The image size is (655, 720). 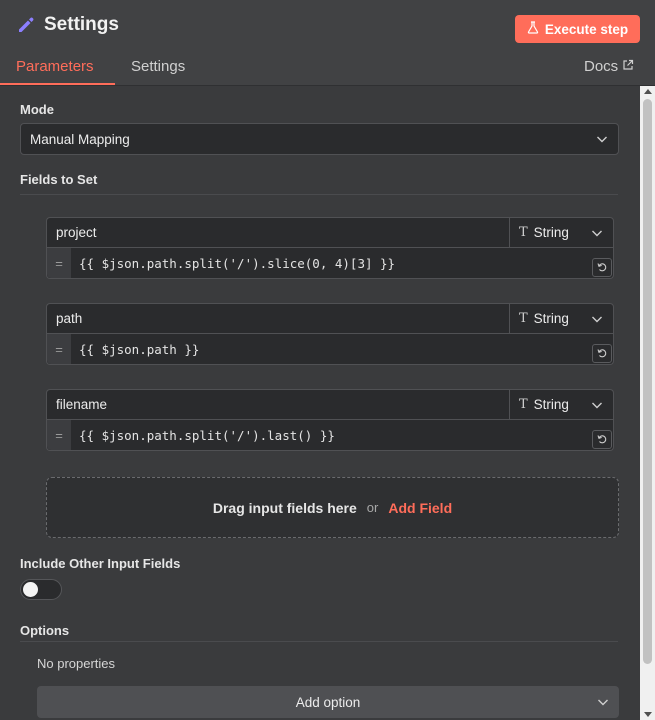 What do you see at coordinates (648, 714) in the screenshot?
I see `scroll-down-arrow` at bounding box center [648, 714].